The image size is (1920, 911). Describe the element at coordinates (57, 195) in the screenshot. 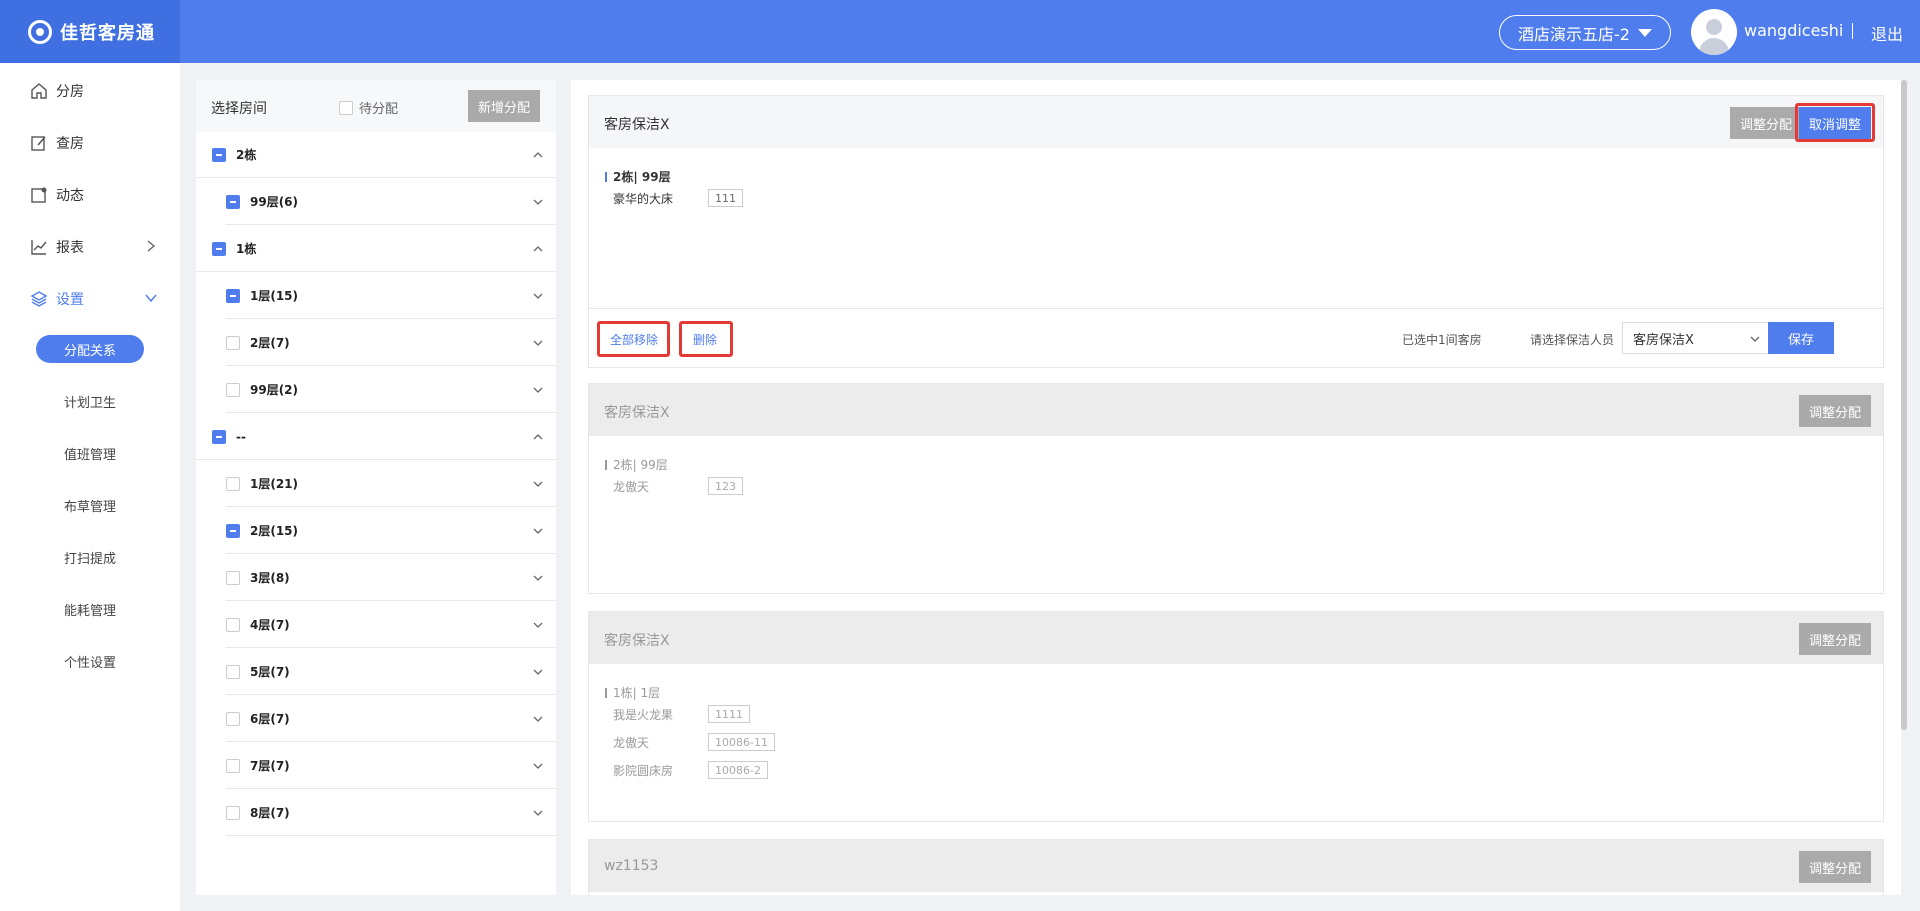

I see `sidebar-item-activity: 动态` at that location.